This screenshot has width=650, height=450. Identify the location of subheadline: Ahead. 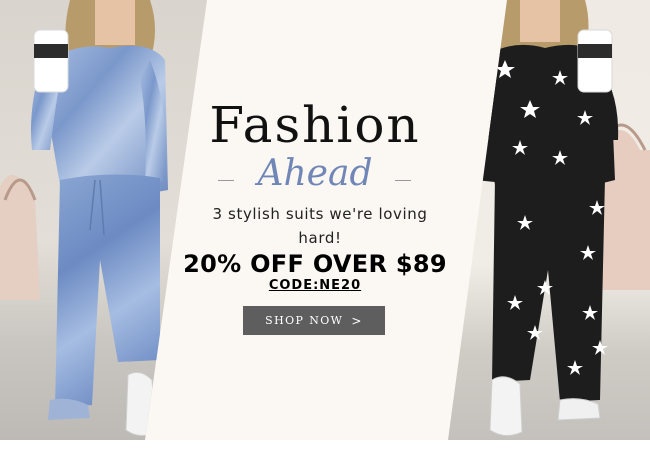
(315, 173).